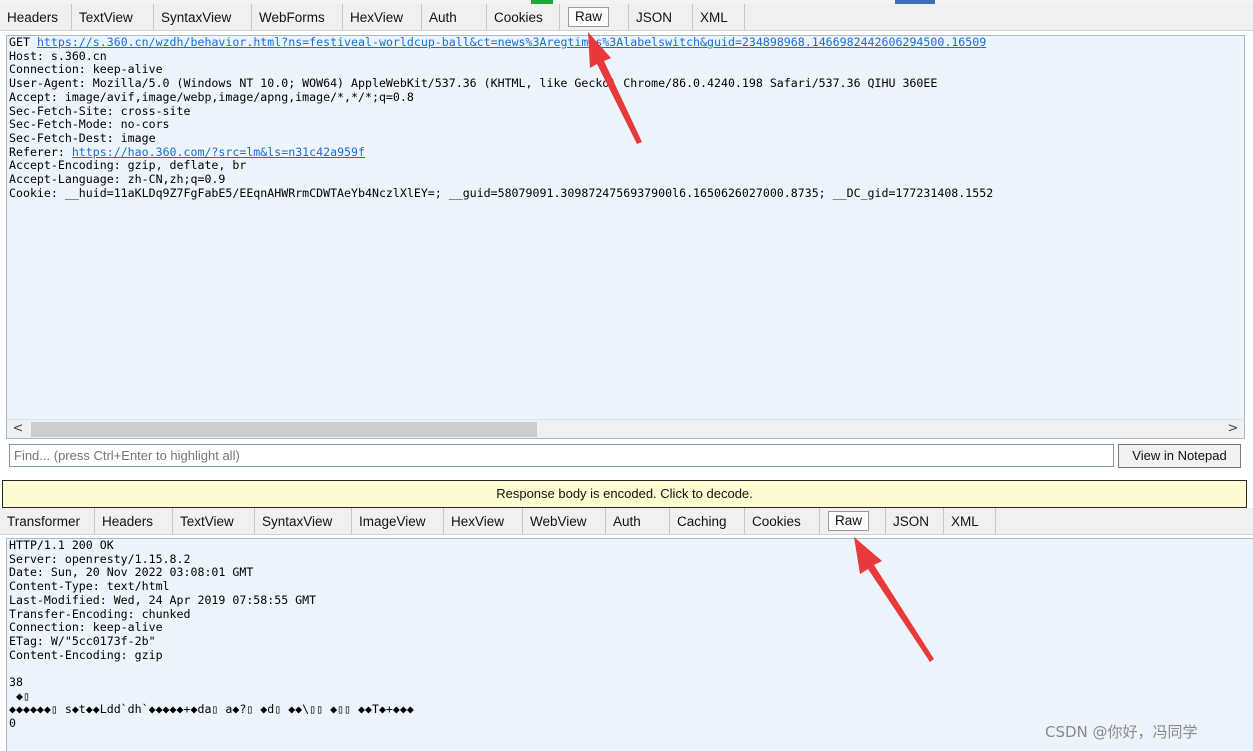 This screenshot has width=1253, height=751. What do you see at coordinates (894, 599) in the screenshot?
I see `annotation-arrow-bottom` at bounding box center [894, 599].